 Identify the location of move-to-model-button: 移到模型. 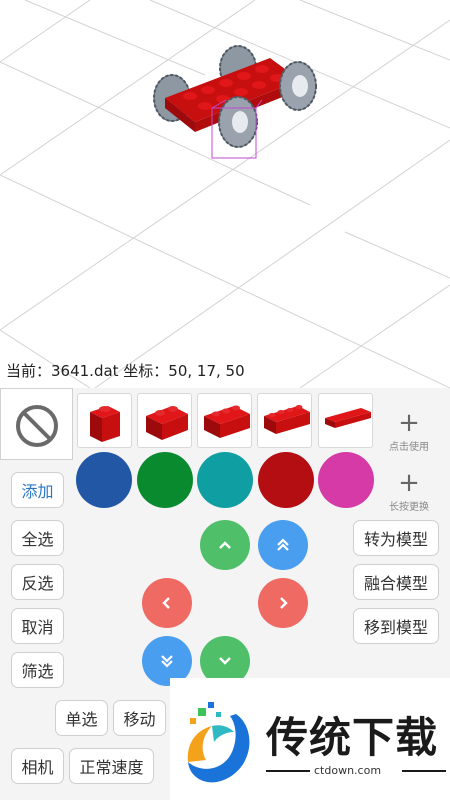
(396, 626).